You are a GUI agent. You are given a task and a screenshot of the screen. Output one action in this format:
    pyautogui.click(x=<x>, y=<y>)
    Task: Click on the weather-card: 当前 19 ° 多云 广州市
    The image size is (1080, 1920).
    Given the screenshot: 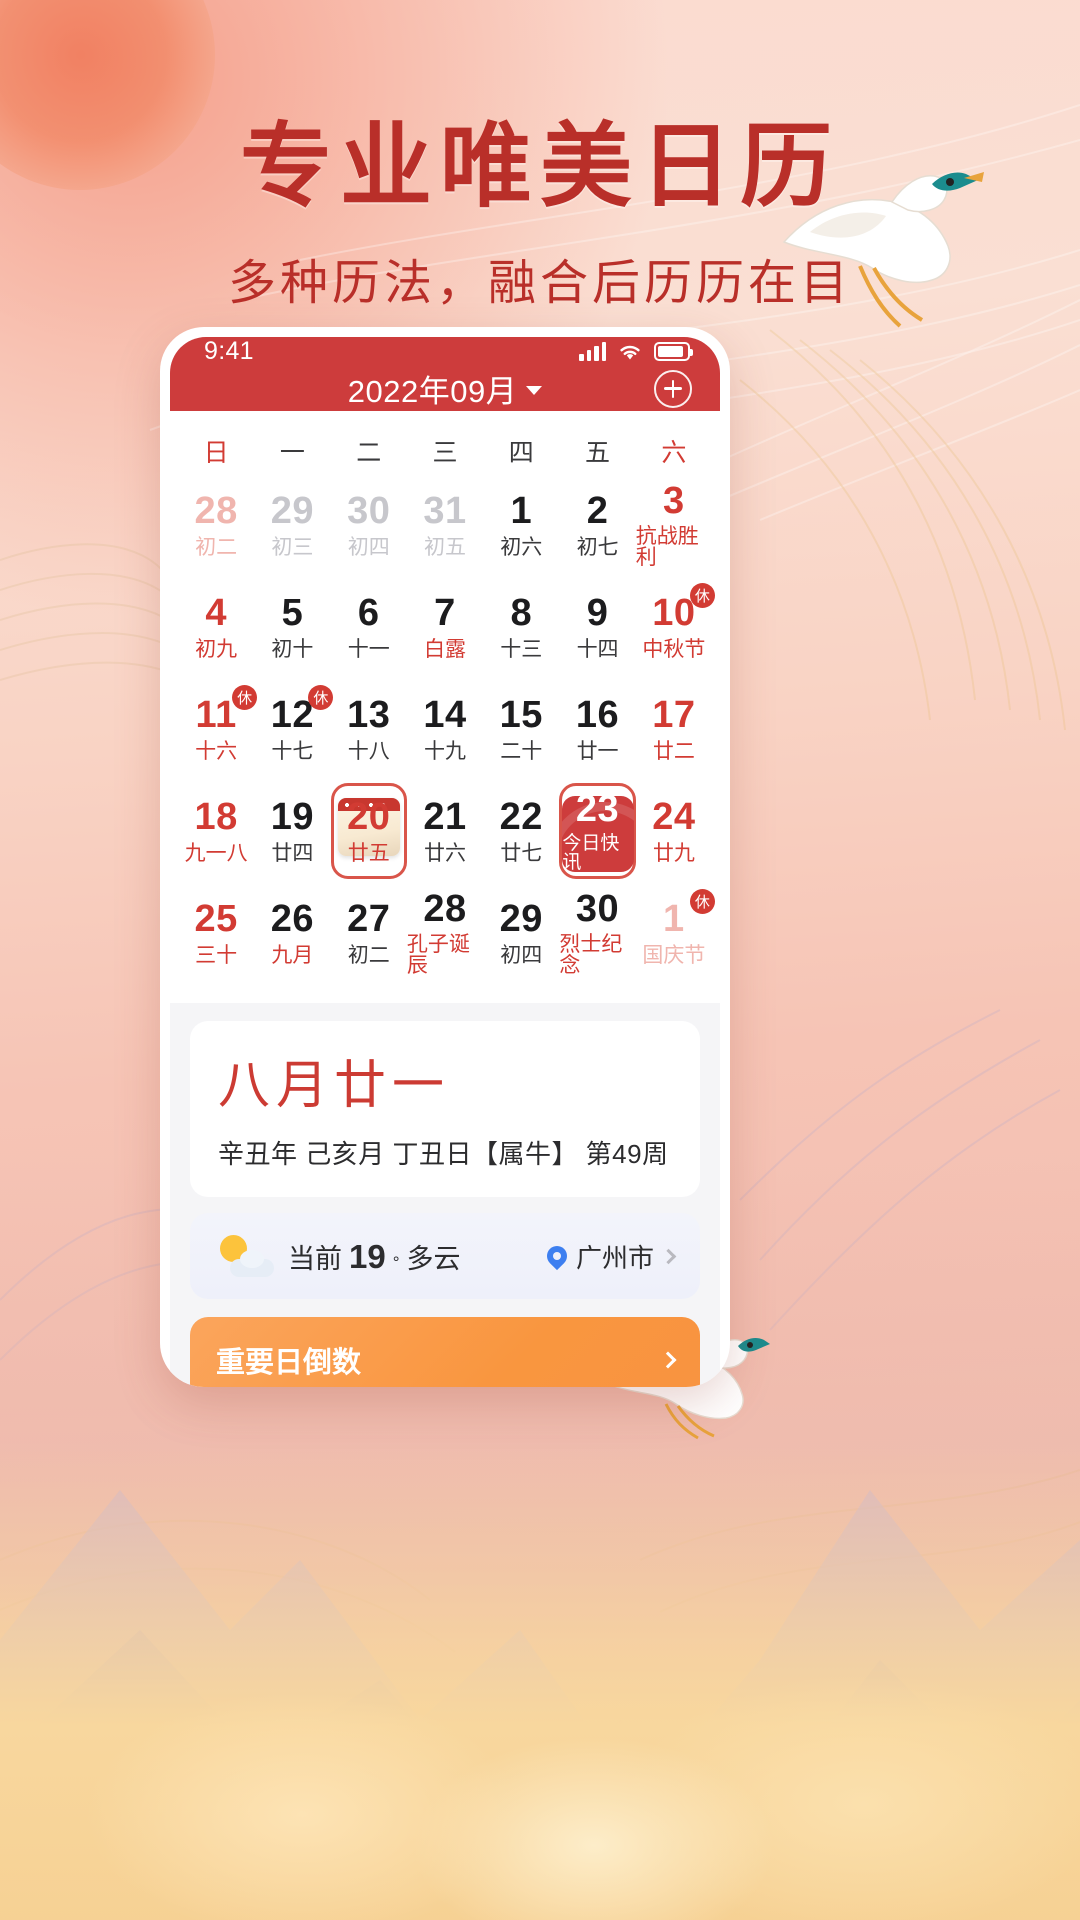 What is the action you would take?
    pyautogui.click(x=445, y=1256)
    